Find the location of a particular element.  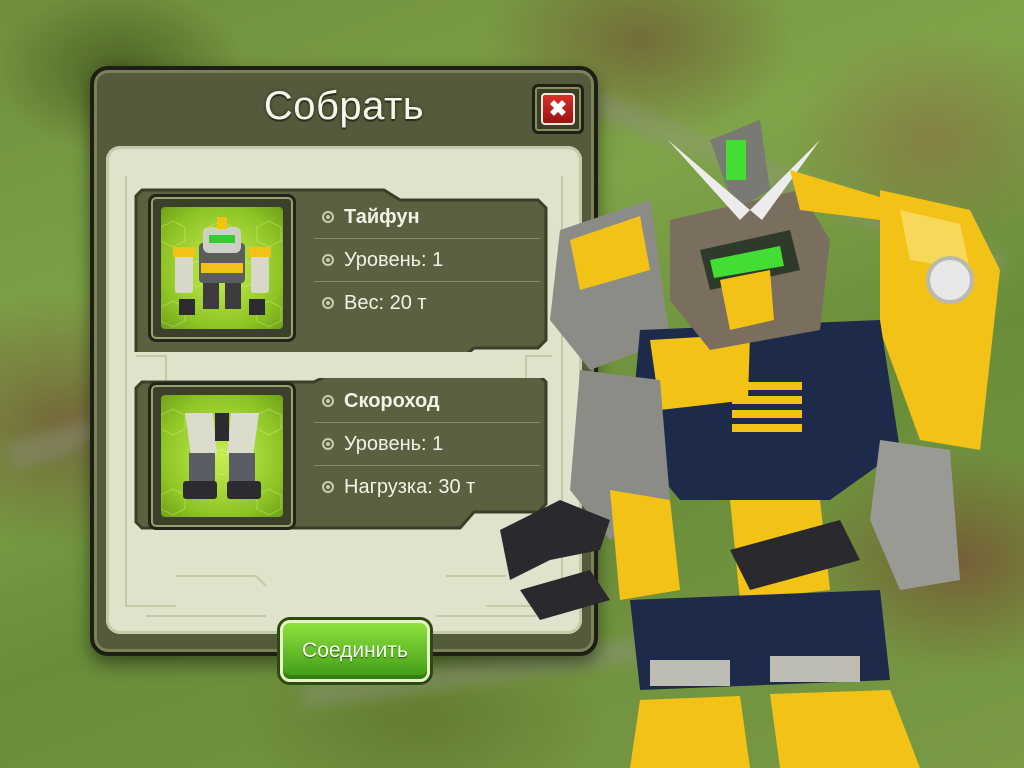

part-name: Скороход is located at coordinates (392, 400).